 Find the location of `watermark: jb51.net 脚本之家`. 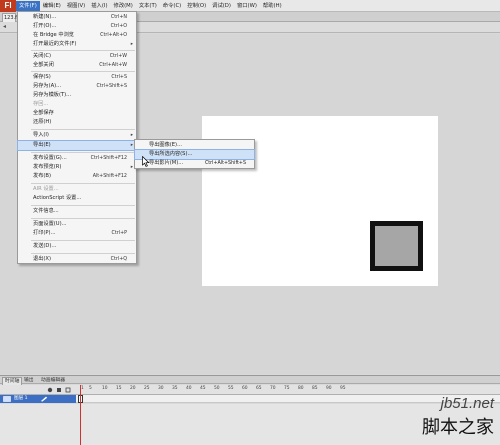

watermark: jb51.net 脚本之家 is located at coordinates (458, 417).